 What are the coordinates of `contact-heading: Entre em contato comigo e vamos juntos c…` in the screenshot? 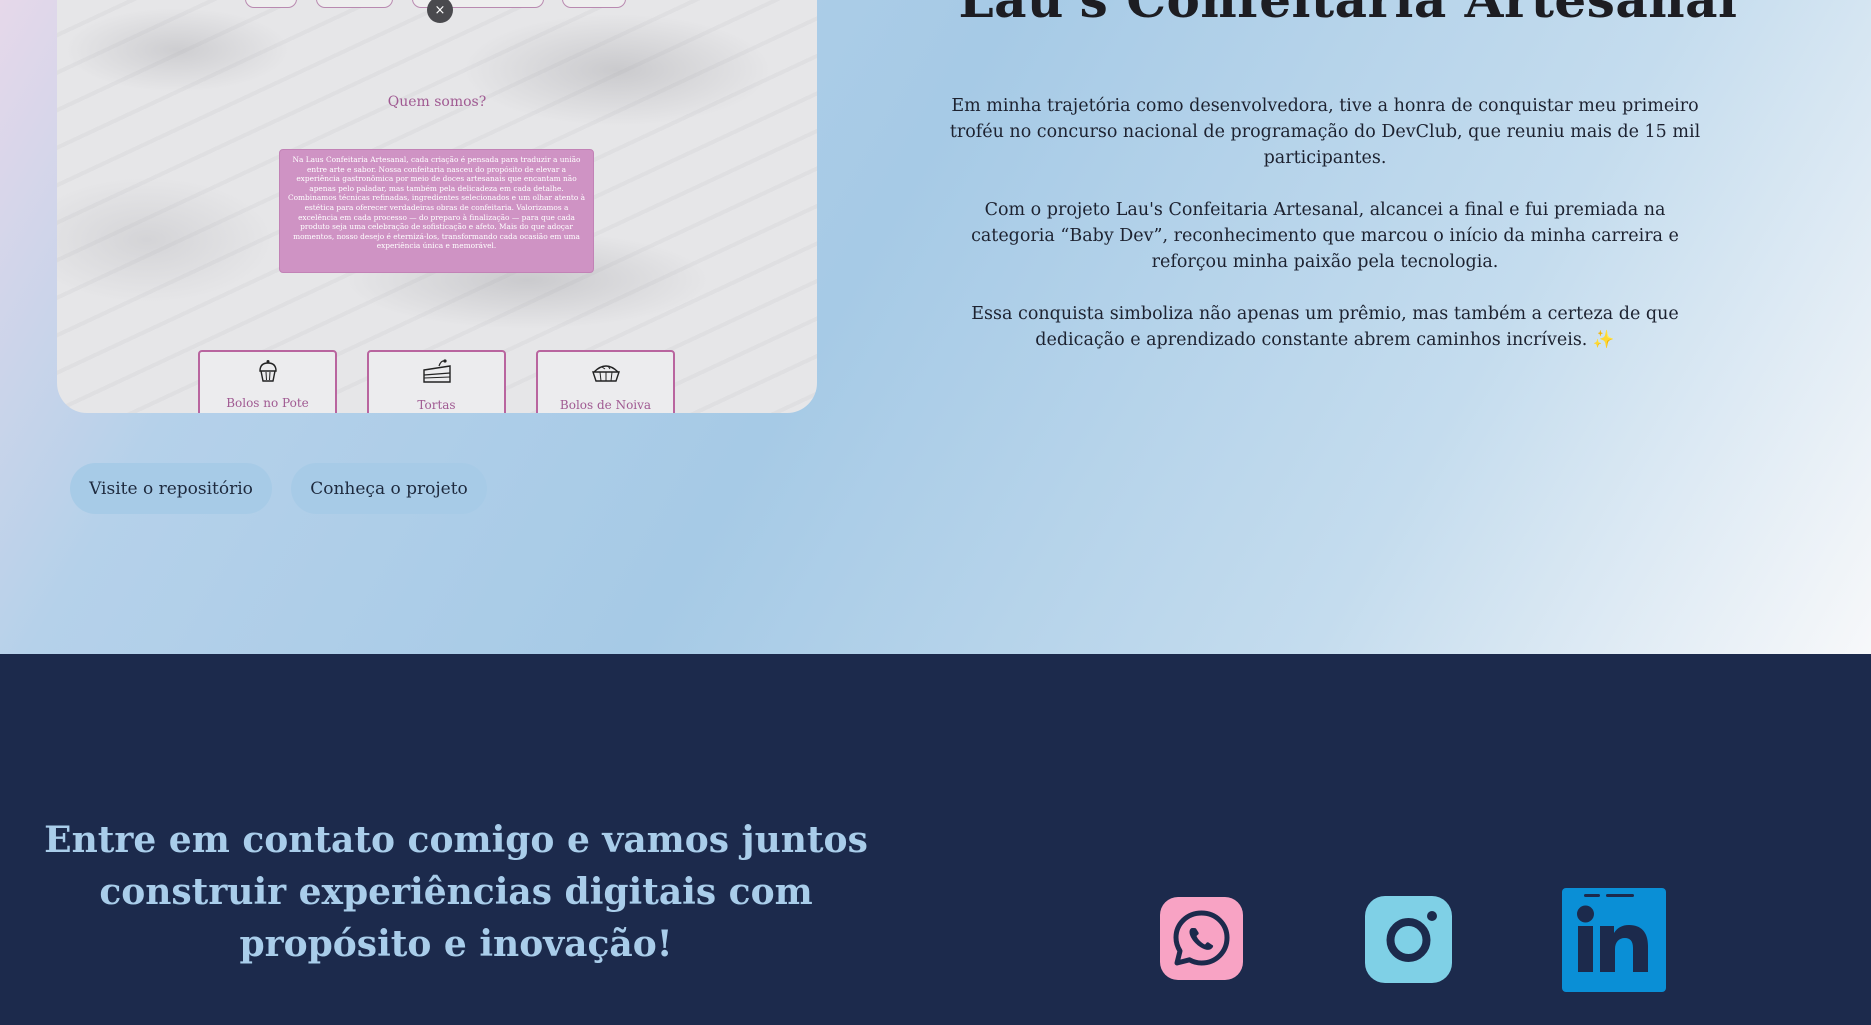 It's located at (456, 892).